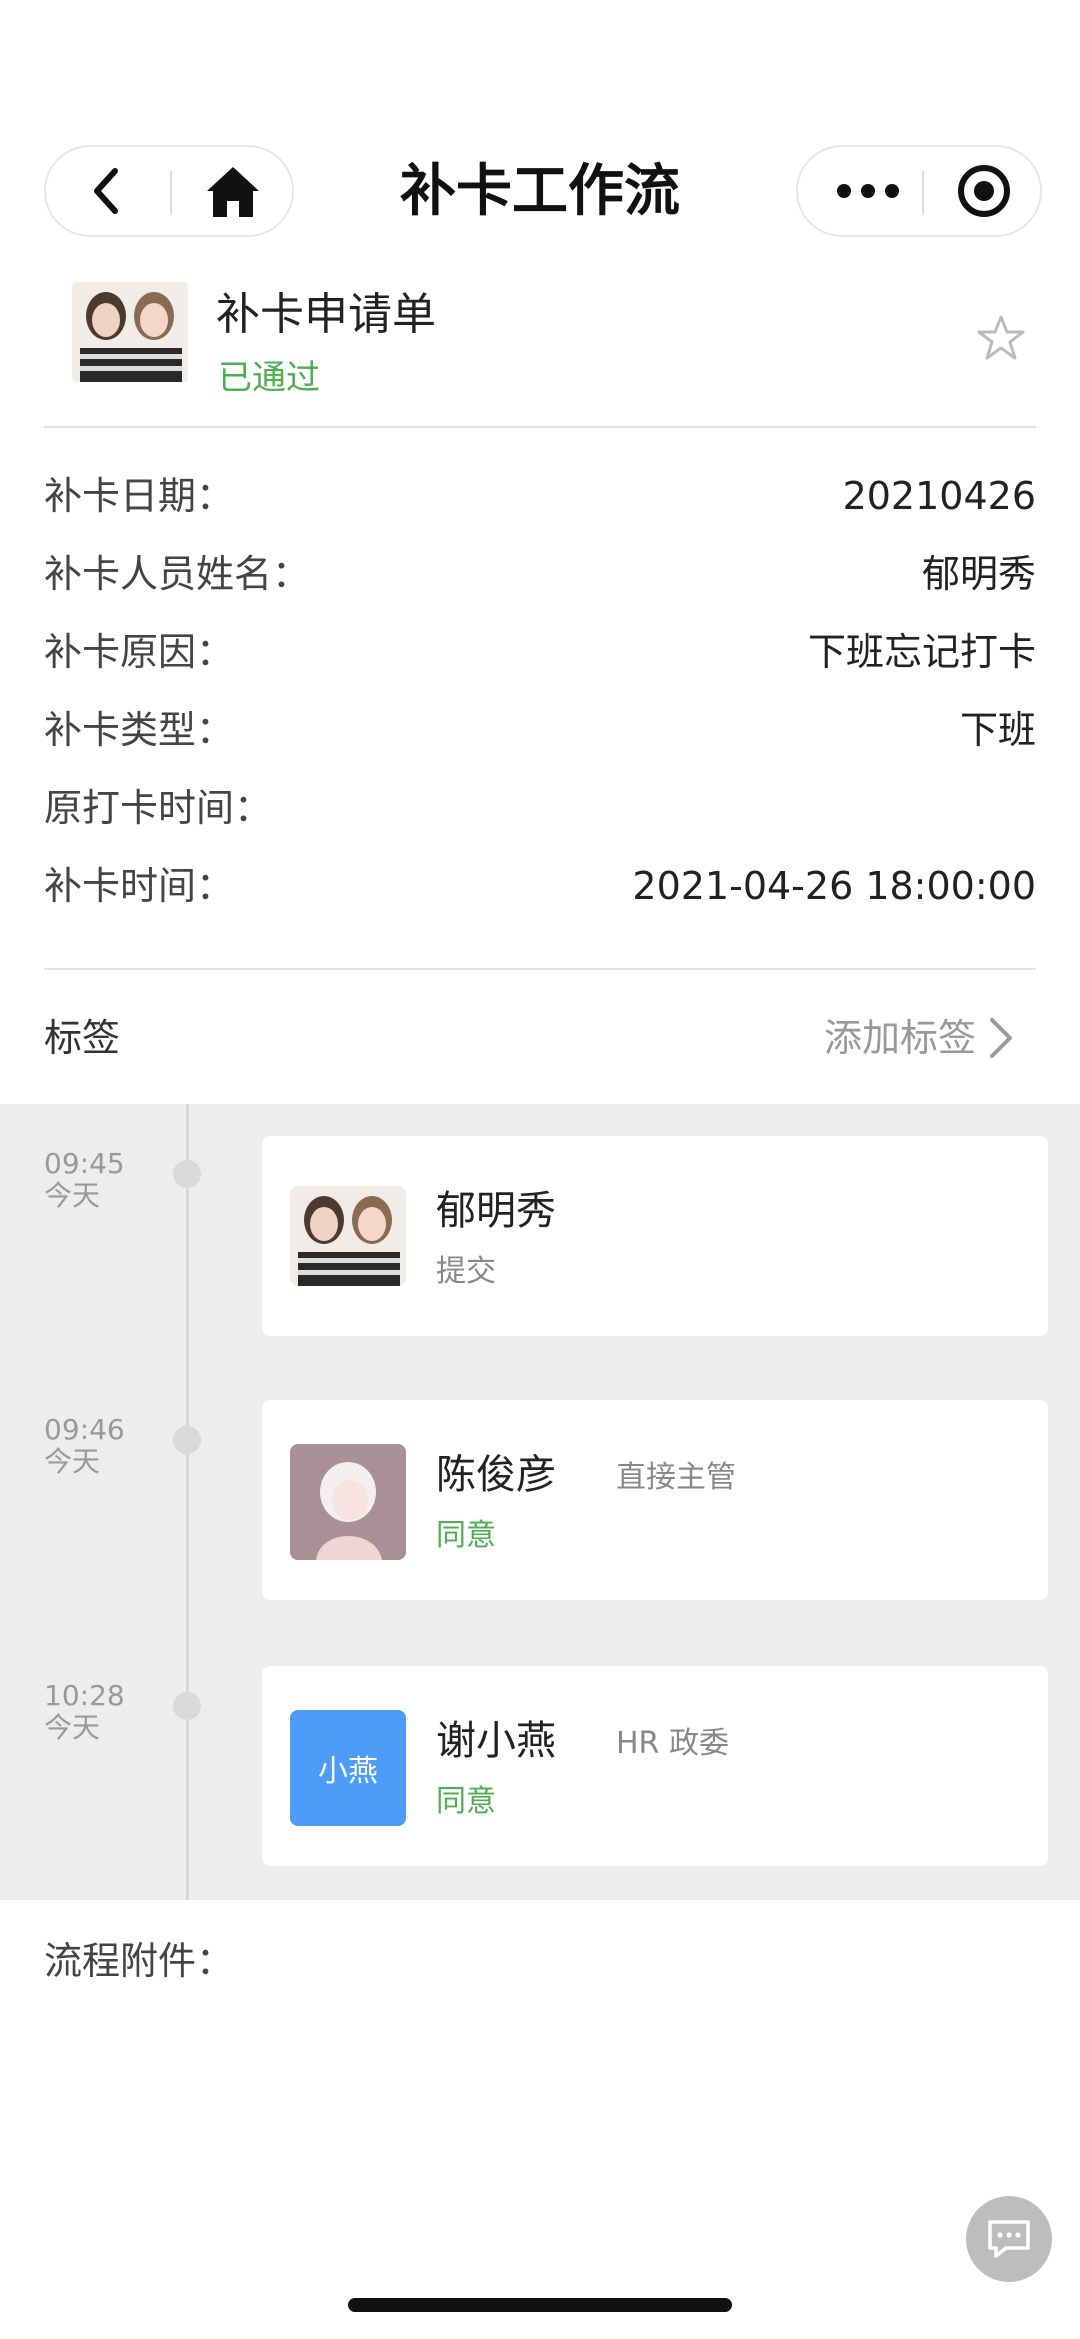 This screenshot has width=1080, height=2339. What do you see at coordinates (348, 1768) in the screenshot?
I see `avatar: 小燕` at bounding box center [348, 1768].